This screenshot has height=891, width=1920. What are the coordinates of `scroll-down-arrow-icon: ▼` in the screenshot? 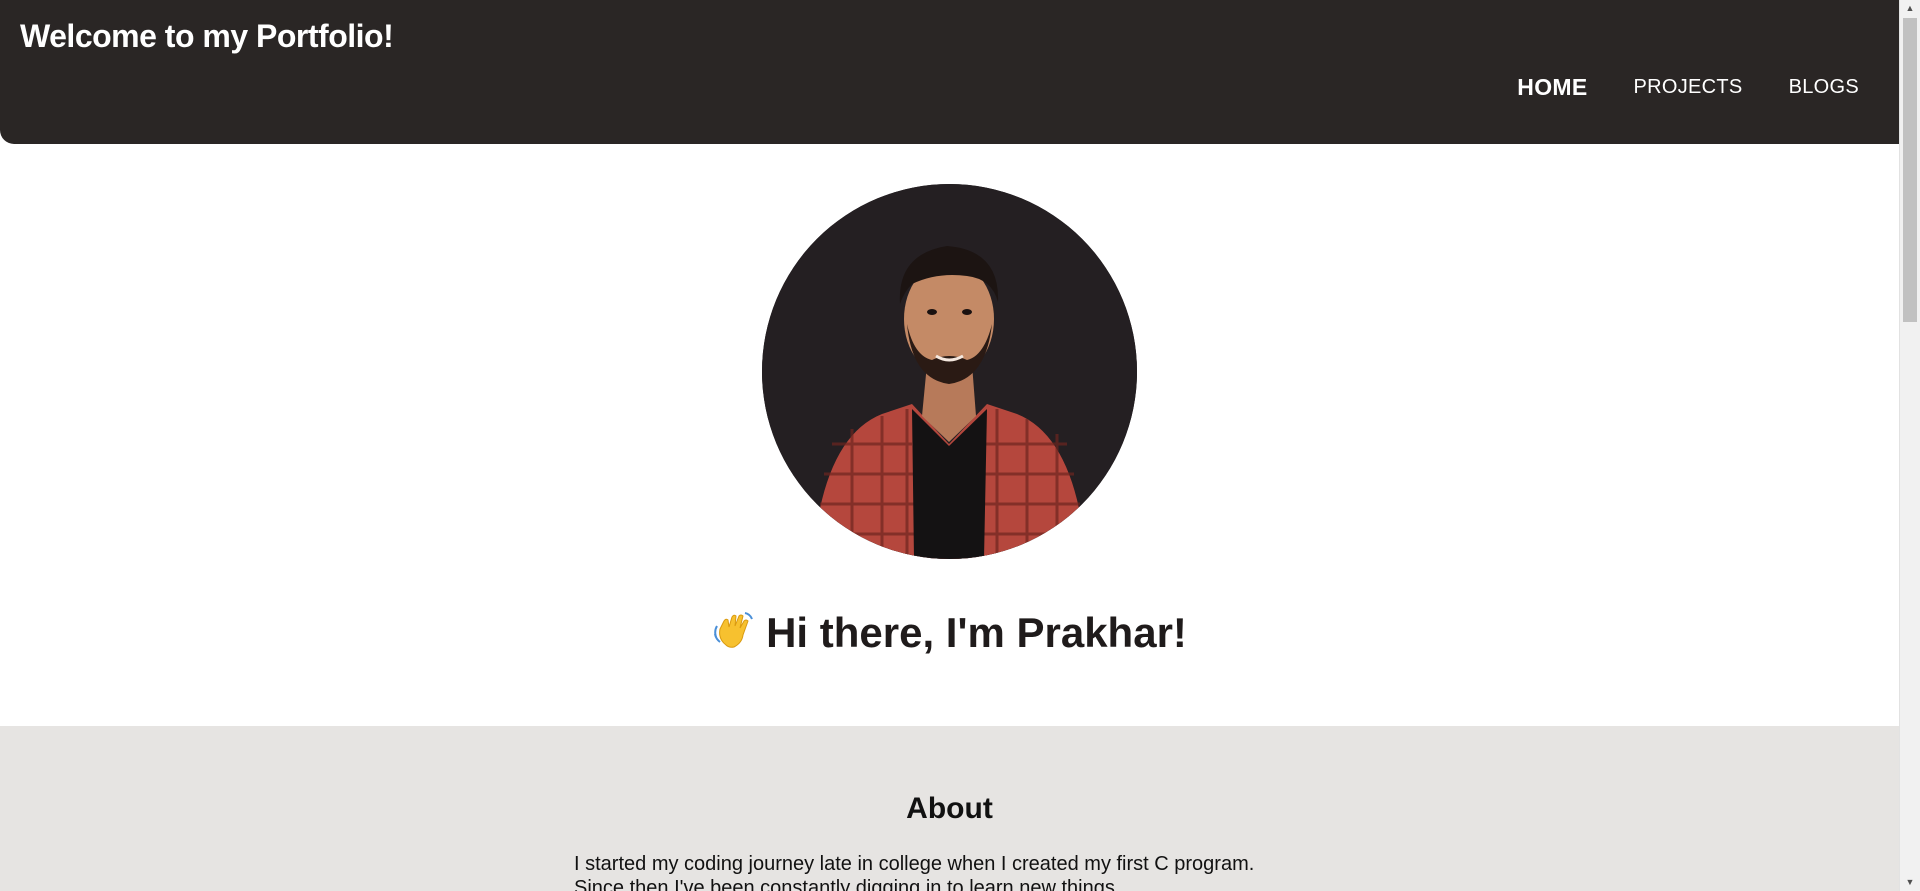 It's located at (1910, 882).